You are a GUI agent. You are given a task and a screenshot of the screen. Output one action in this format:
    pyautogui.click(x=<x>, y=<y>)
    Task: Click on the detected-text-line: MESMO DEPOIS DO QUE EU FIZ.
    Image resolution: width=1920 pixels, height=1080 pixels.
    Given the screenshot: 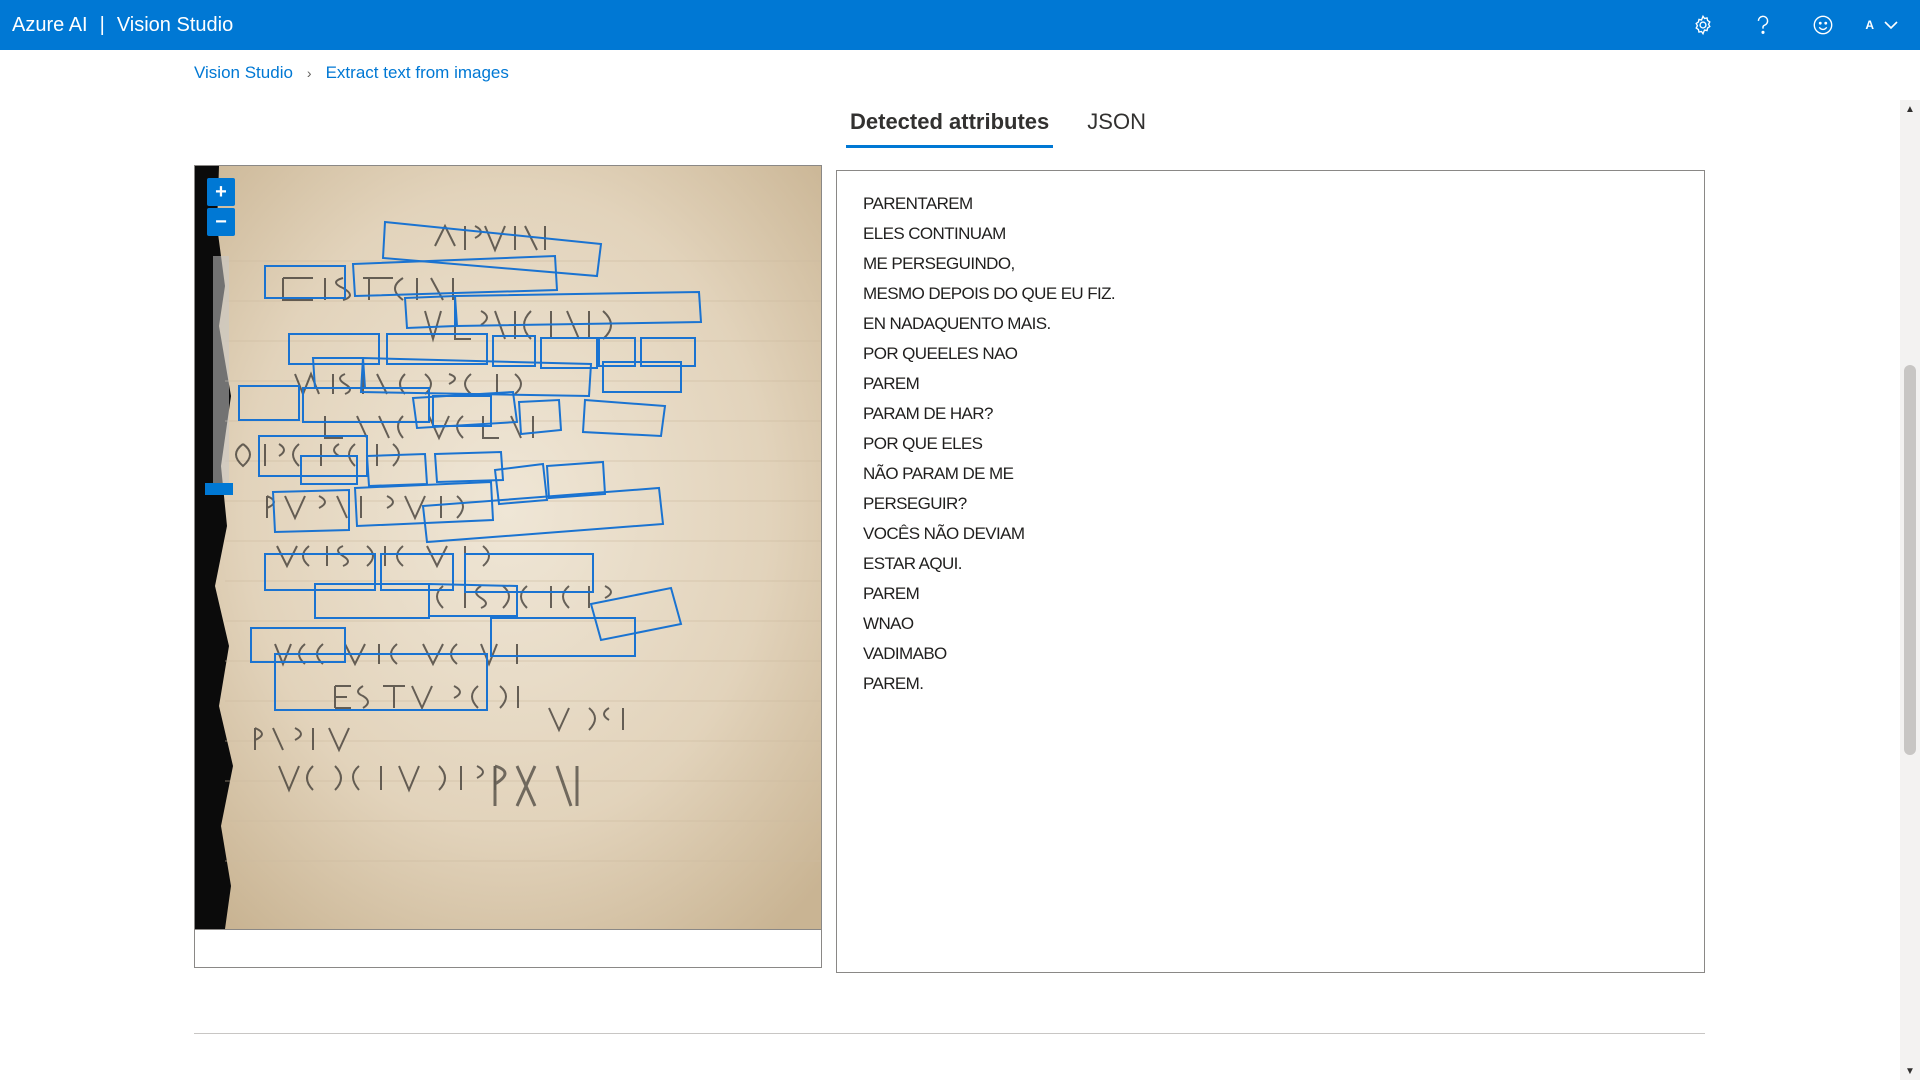 What is the action you would take?
    pyautogui.click(x=1270, y=294)
    